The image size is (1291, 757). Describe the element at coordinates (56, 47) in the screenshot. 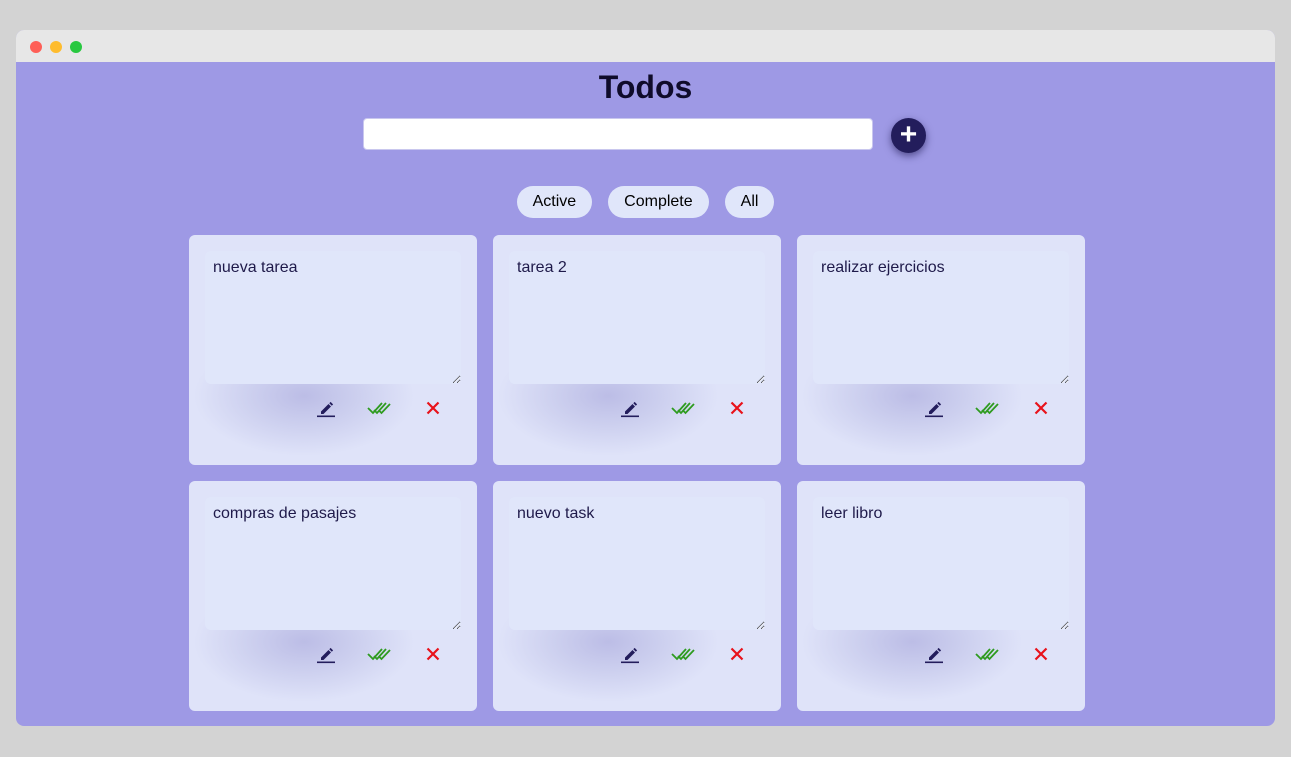

I see `minimize-window-button` at that location.